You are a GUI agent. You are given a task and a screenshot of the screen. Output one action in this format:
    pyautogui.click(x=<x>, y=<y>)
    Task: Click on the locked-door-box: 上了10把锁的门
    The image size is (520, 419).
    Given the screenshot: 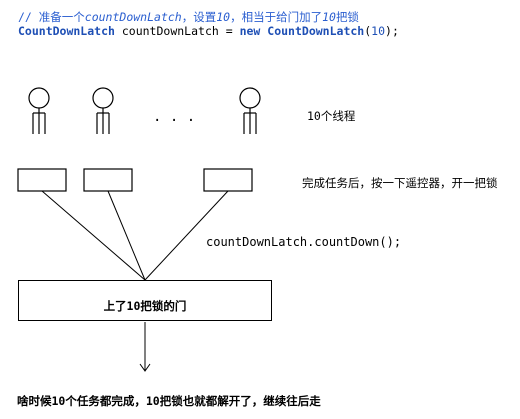 What is the action you would take?
    pyautogui.click(x=145, y=300)
    